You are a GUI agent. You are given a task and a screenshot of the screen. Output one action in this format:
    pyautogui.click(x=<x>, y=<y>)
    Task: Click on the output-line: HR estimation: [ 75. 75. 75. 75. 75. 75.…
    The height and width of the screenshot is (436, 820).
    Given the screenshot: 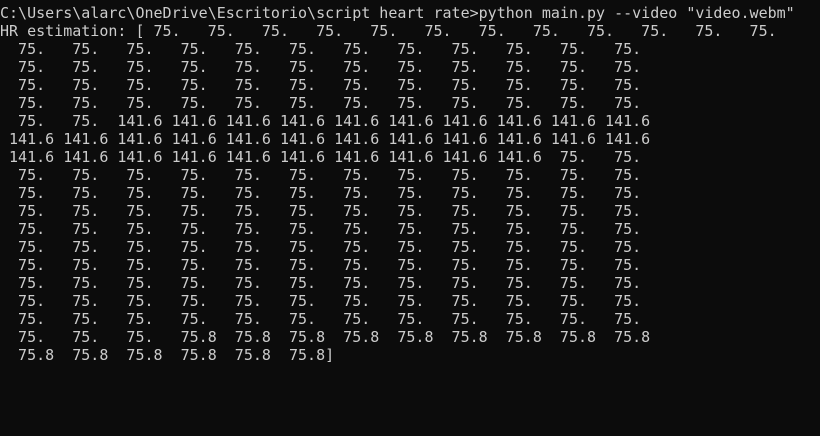 What is the action you would take?
    pyautogui.click(x=388, y=31)
    